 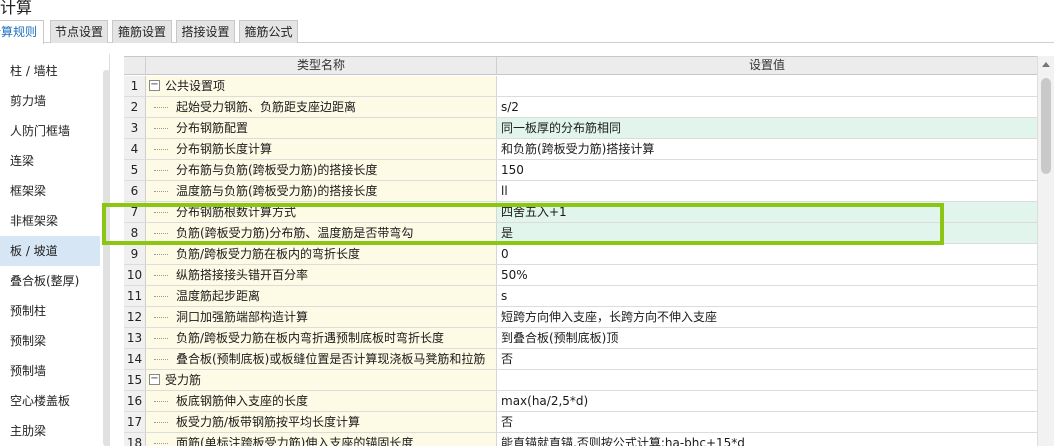 I want to click on tab-bar: 计算规则 节点设置 箍筋设置 搭接设置 箍筋公式, so click(x=527, y=32).